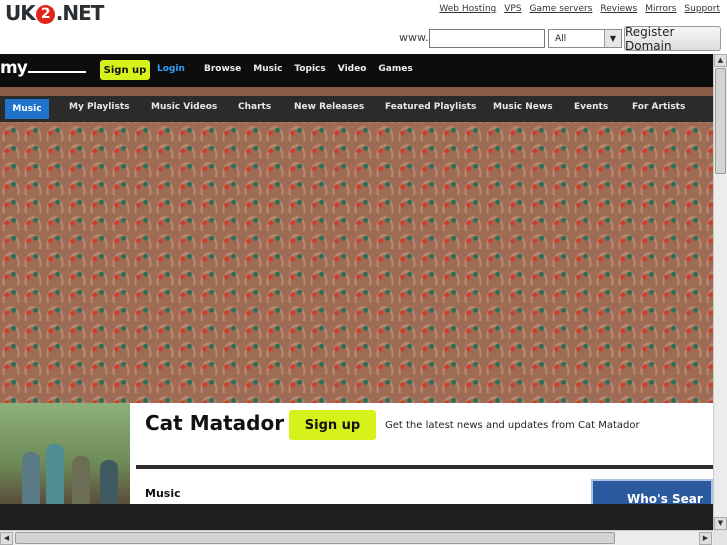 Image resolution: width=727 pixels, height=545 pixels. What do you see at coordinates (720, 523) in the screenshot?
I see `scroll-down-icon: ▼` at bounding box center [720, 523].